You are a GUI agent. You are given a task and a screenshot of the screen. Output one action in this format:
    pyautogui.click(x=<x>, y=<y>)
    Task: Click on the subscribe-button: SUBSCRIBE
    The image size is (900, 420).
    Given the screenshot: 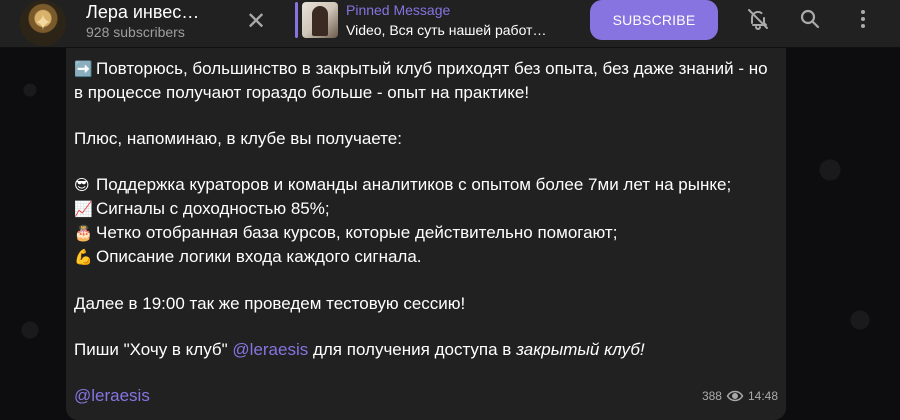 What is the action you would take?
    pyautogui.click(x=654, y=20)
    